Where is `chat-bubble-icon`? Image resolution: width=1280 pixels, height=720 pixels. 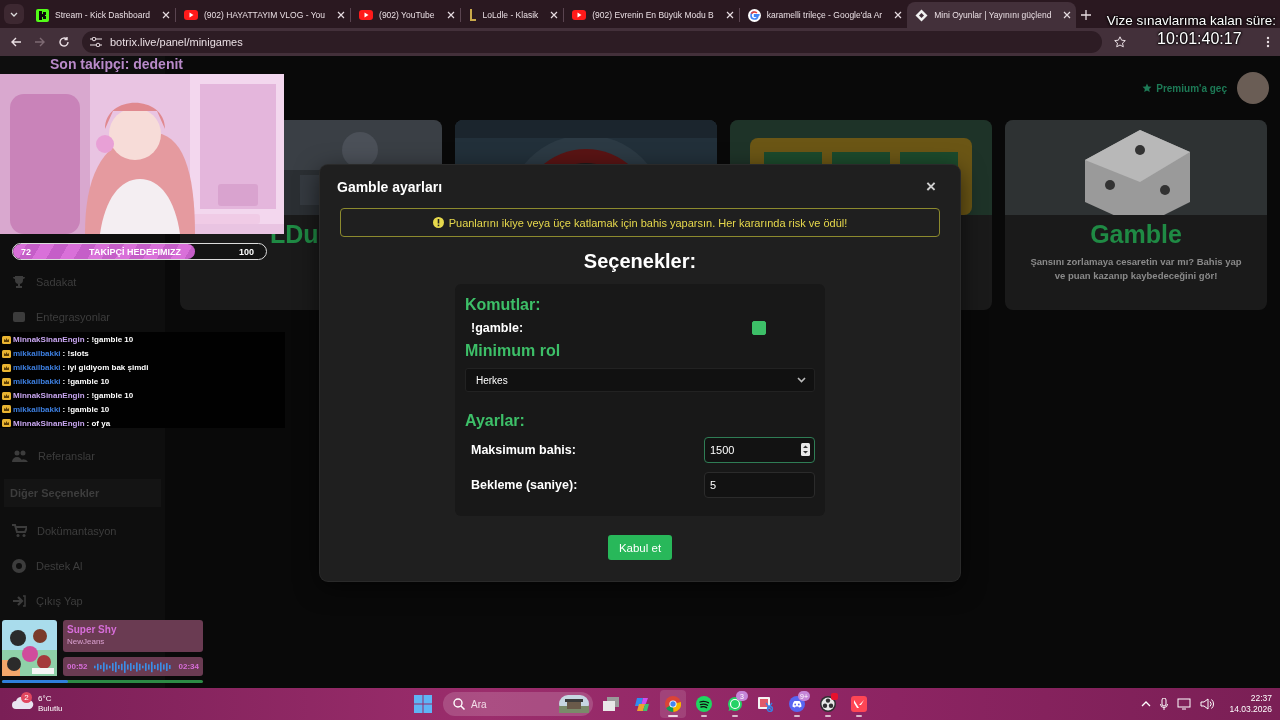
chat-bubble-icon is located at coordinates (735, 704).